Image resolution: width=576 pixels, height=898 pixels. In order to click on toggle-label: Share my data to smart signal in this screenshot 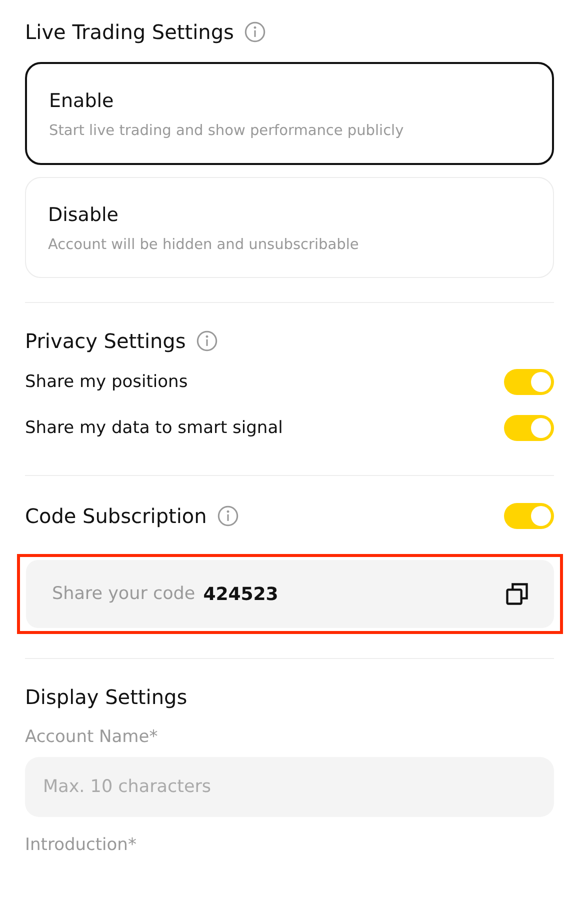, I will do `click(154, 428)`.